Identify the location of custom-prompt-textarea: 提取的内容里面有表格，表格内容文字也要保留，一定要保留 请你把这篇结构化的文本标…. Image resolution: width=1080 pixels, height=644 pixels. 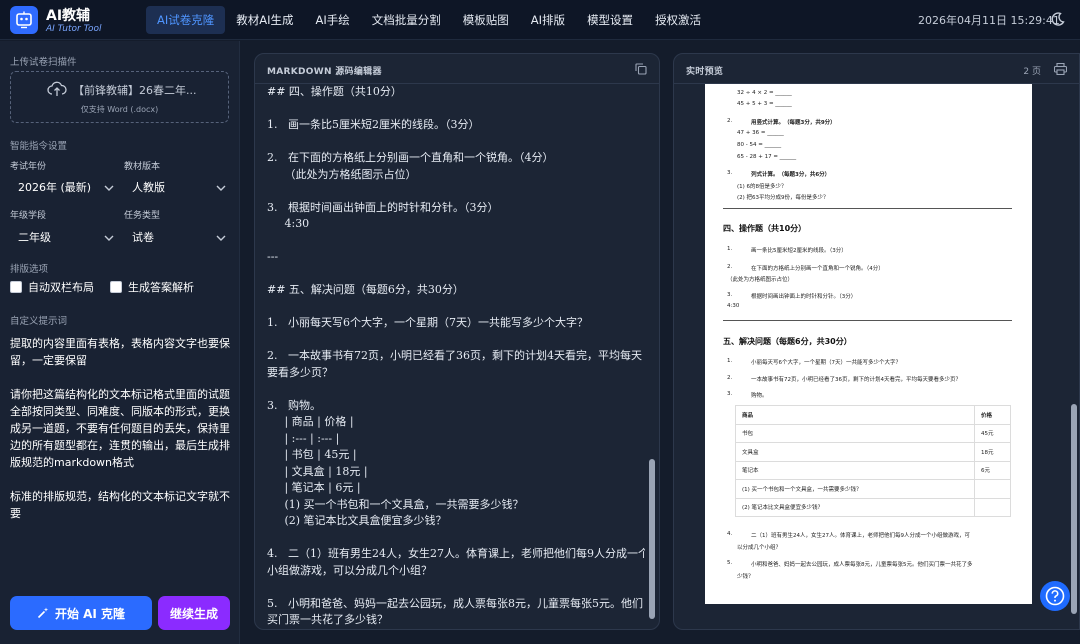
(120, 437).